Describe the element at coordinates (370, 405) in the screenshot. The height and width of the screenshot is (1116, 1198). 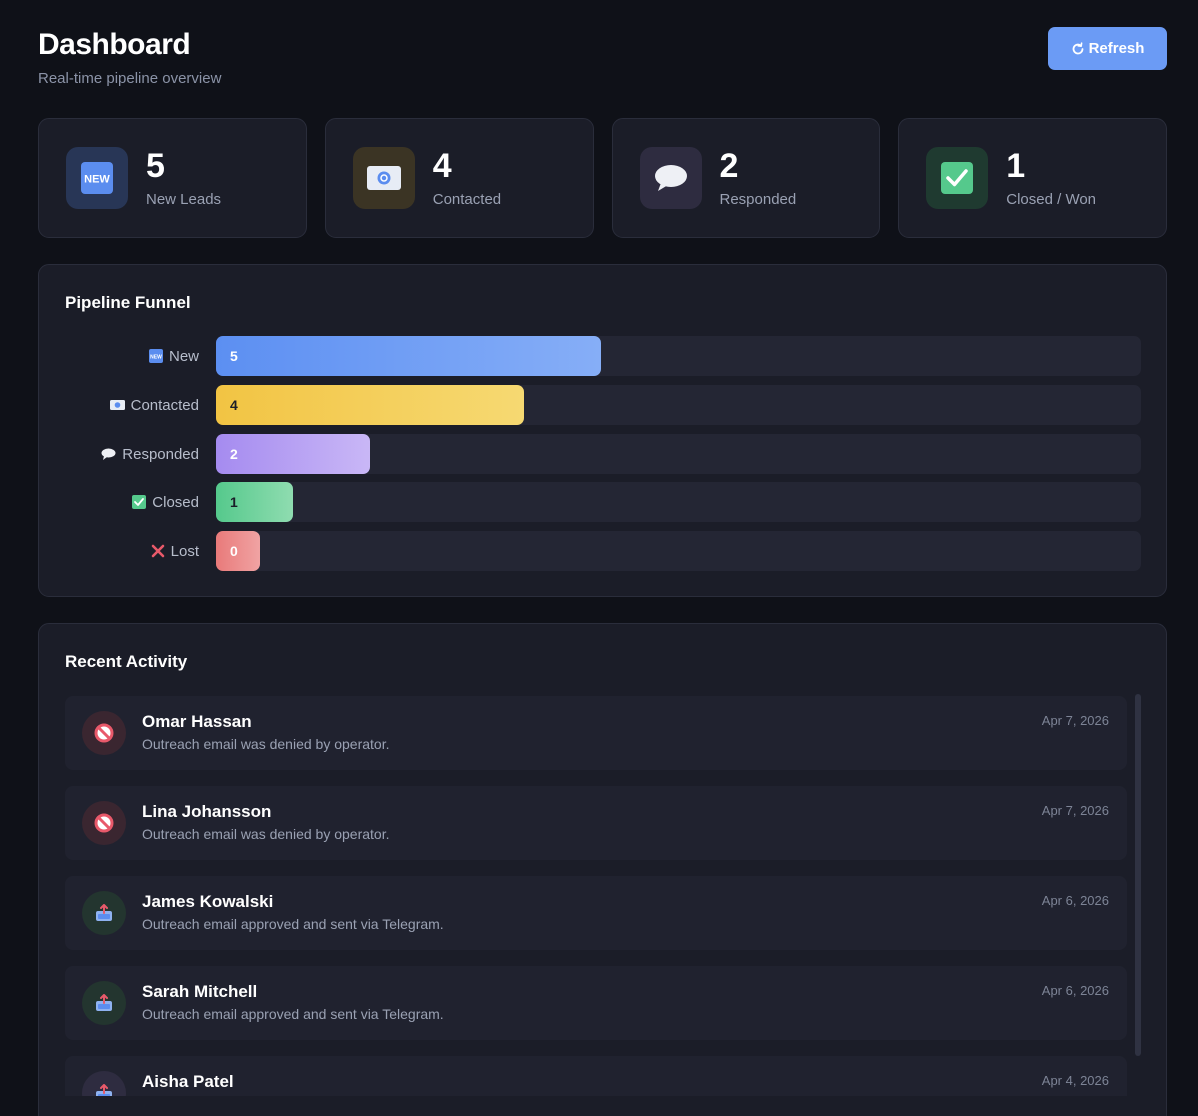
I see `funnel-bar: 4` at that location.